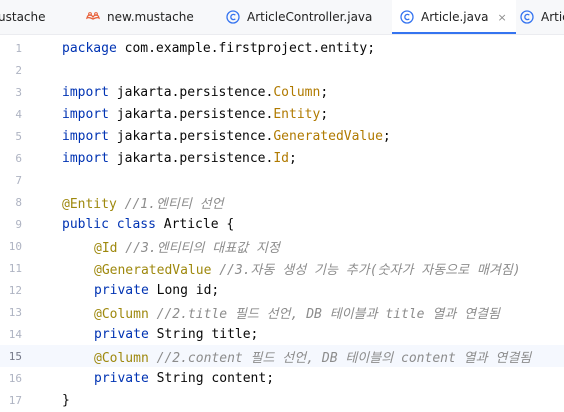 The height and width of the screenshot is (412, 564). Describe the element at coordinates (18, 92) in the screenshot. I see `line-number: 3` at that location.